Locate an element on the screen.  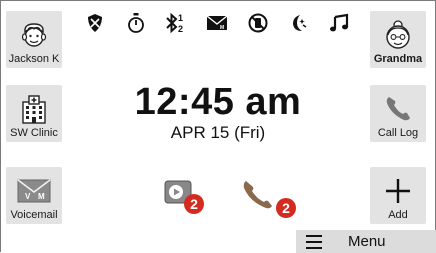
voicemail-envelope-icon: V M is located at coordinates (34, 191).